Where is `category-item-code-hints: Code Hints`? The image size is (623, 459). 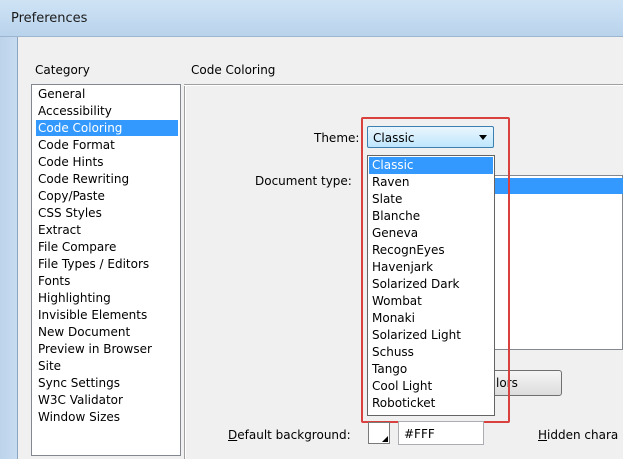
category-item-code-hints: Code Hints is located at coordinates (70, 162).